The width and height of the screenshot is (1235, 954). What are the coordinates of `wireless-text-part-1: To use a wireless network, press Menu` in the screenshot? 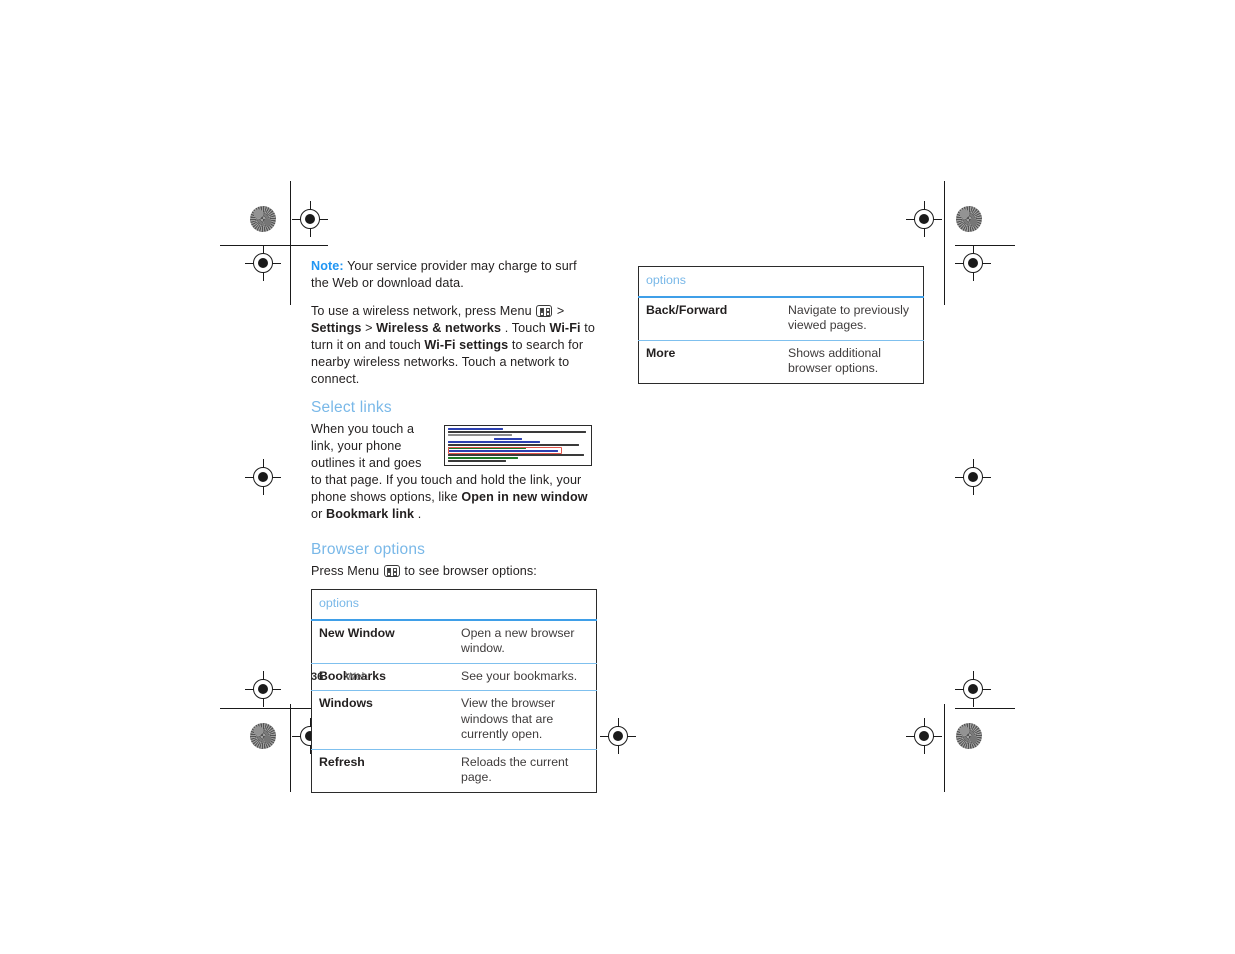 It's located at (423, 311).